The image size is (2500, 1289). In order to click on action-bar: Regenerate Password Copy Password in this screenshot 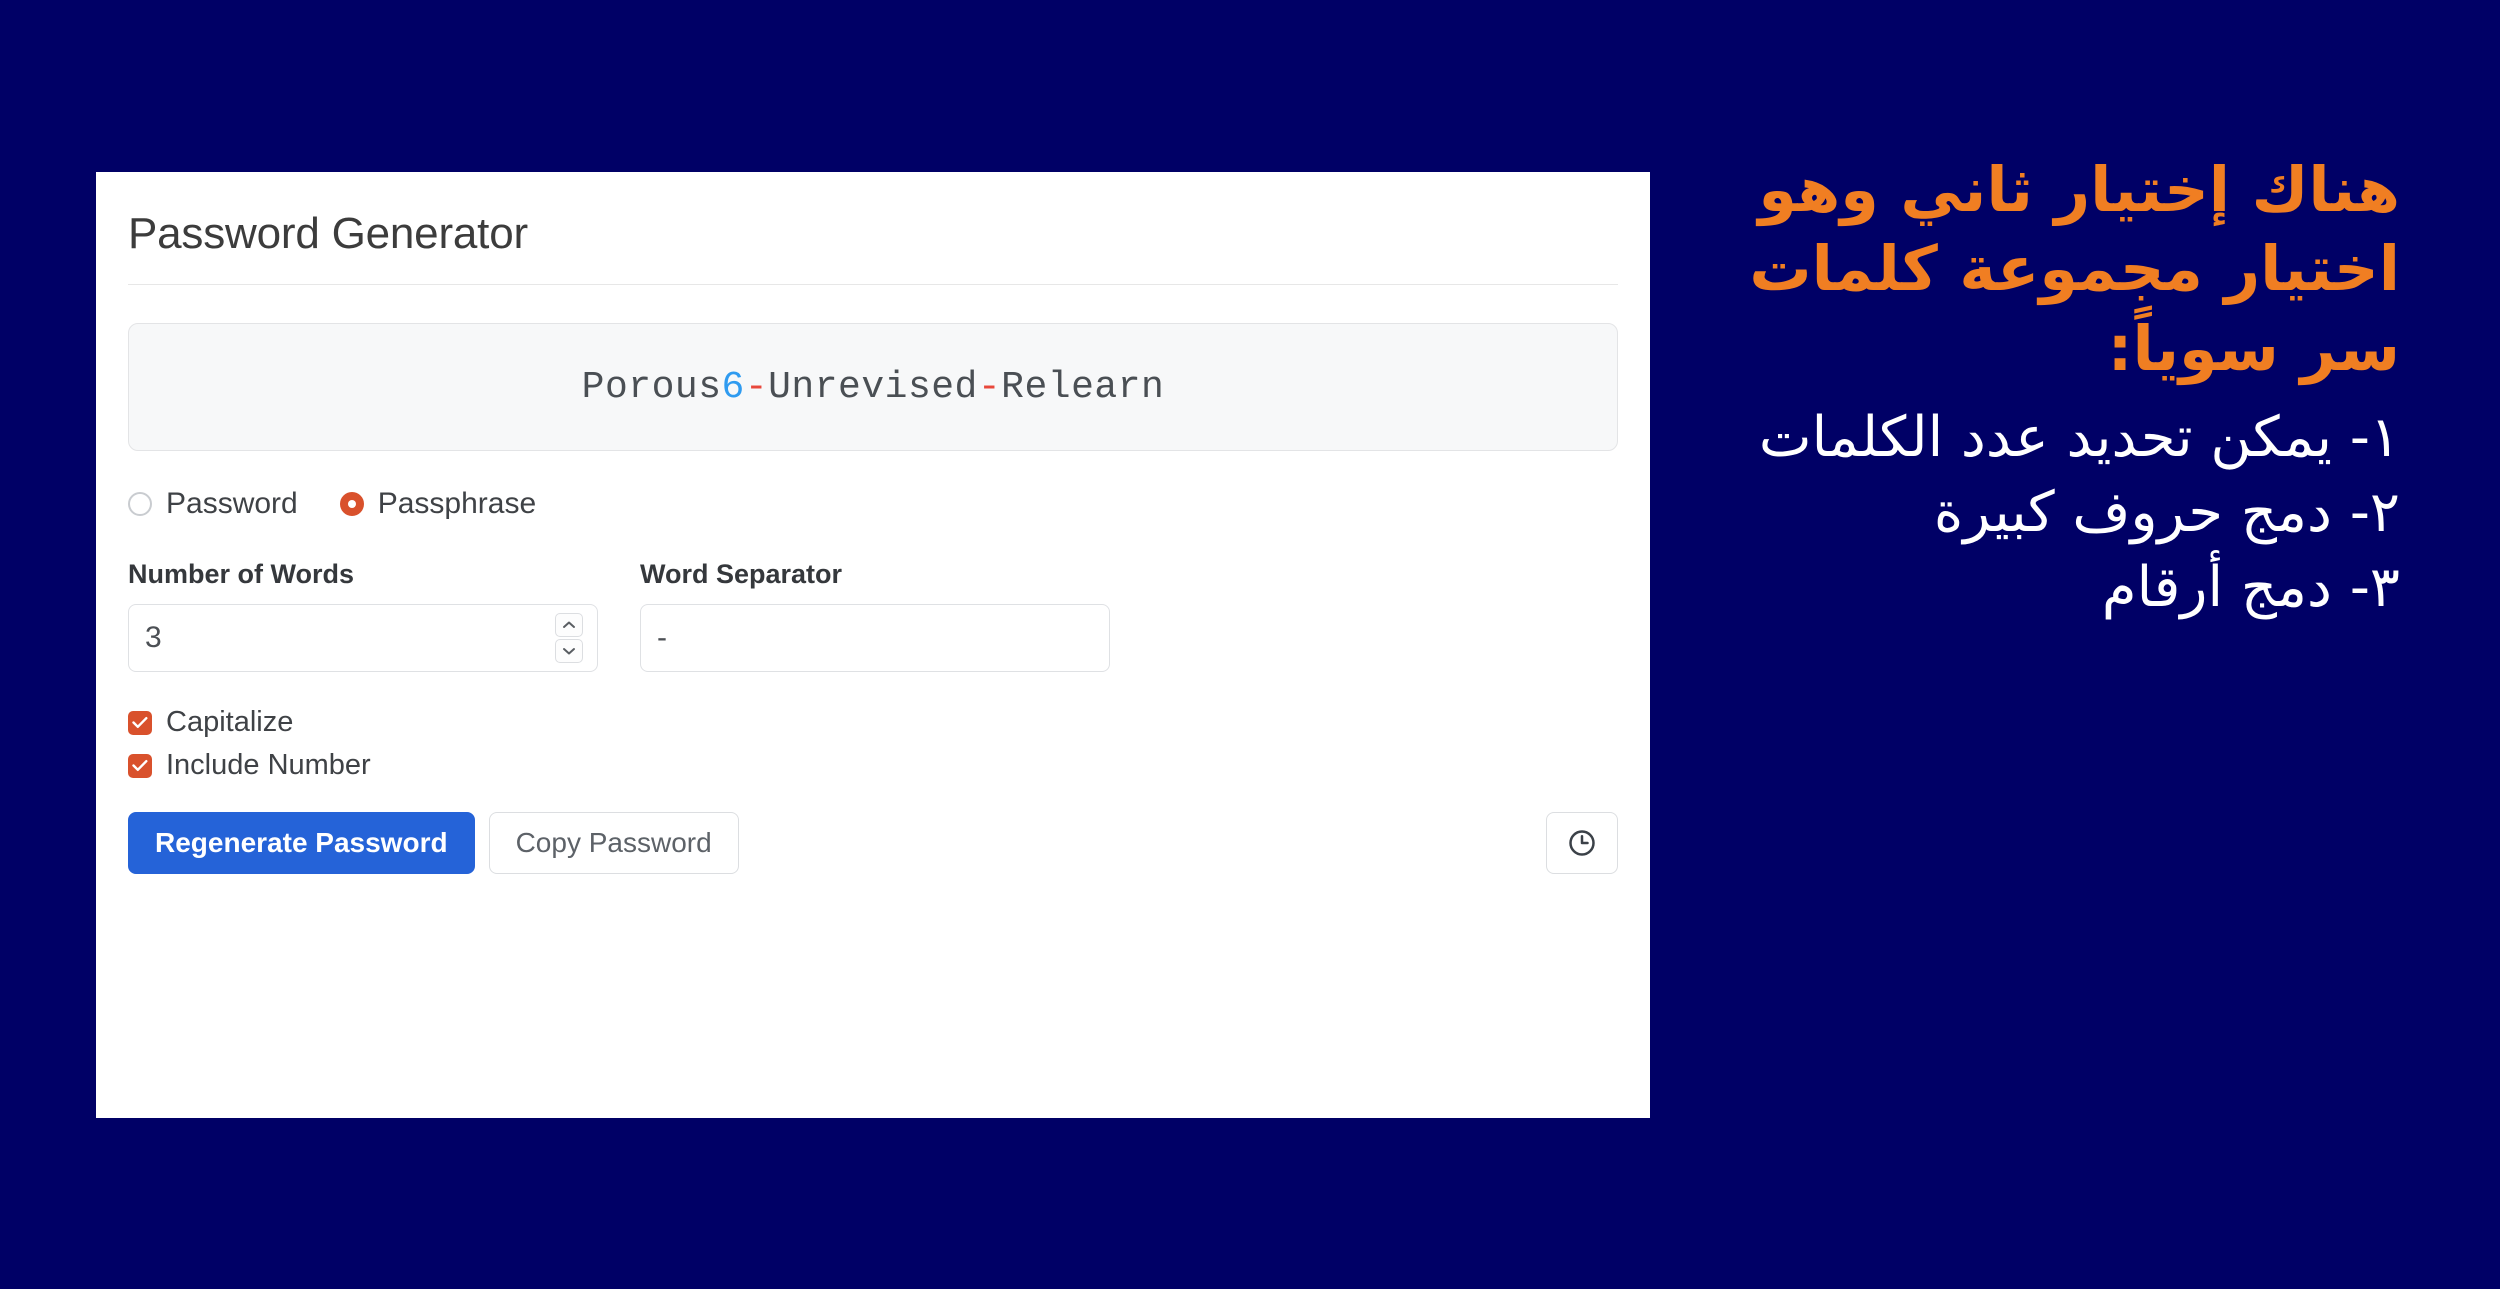, I will do `click(873, 843)`.